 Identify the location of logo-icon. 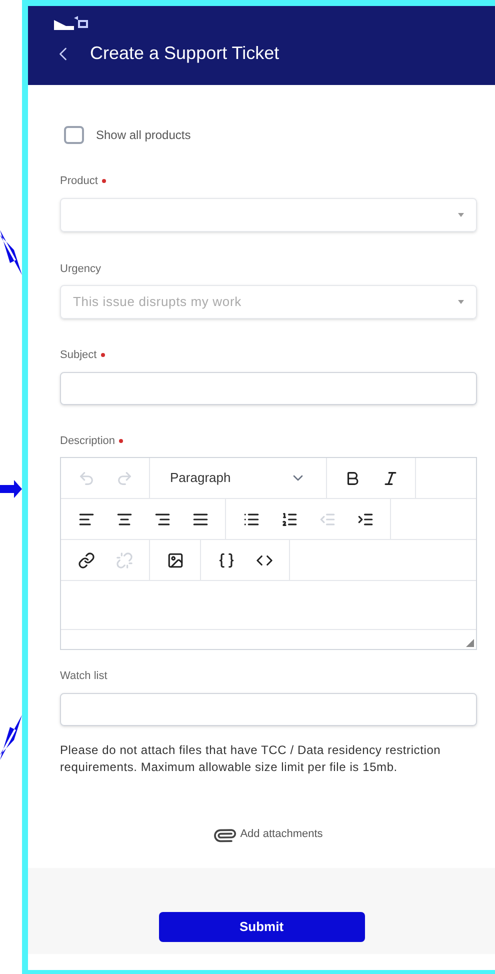
(71, 23).